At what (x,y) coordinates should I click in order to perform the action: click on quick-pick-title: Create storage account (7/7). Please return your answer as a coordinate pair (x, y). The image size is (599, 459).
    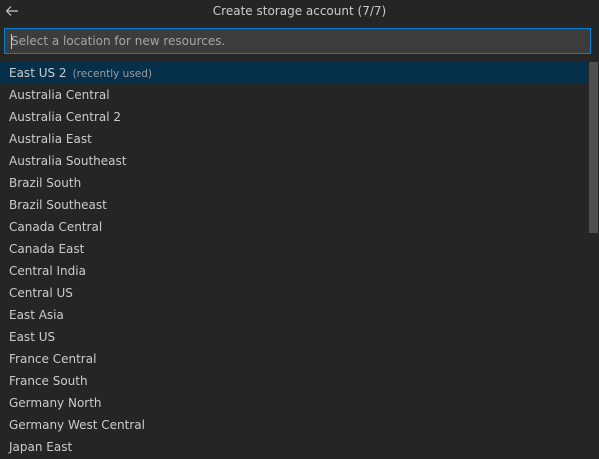
    Looking at the image, I should click on (299, 11).